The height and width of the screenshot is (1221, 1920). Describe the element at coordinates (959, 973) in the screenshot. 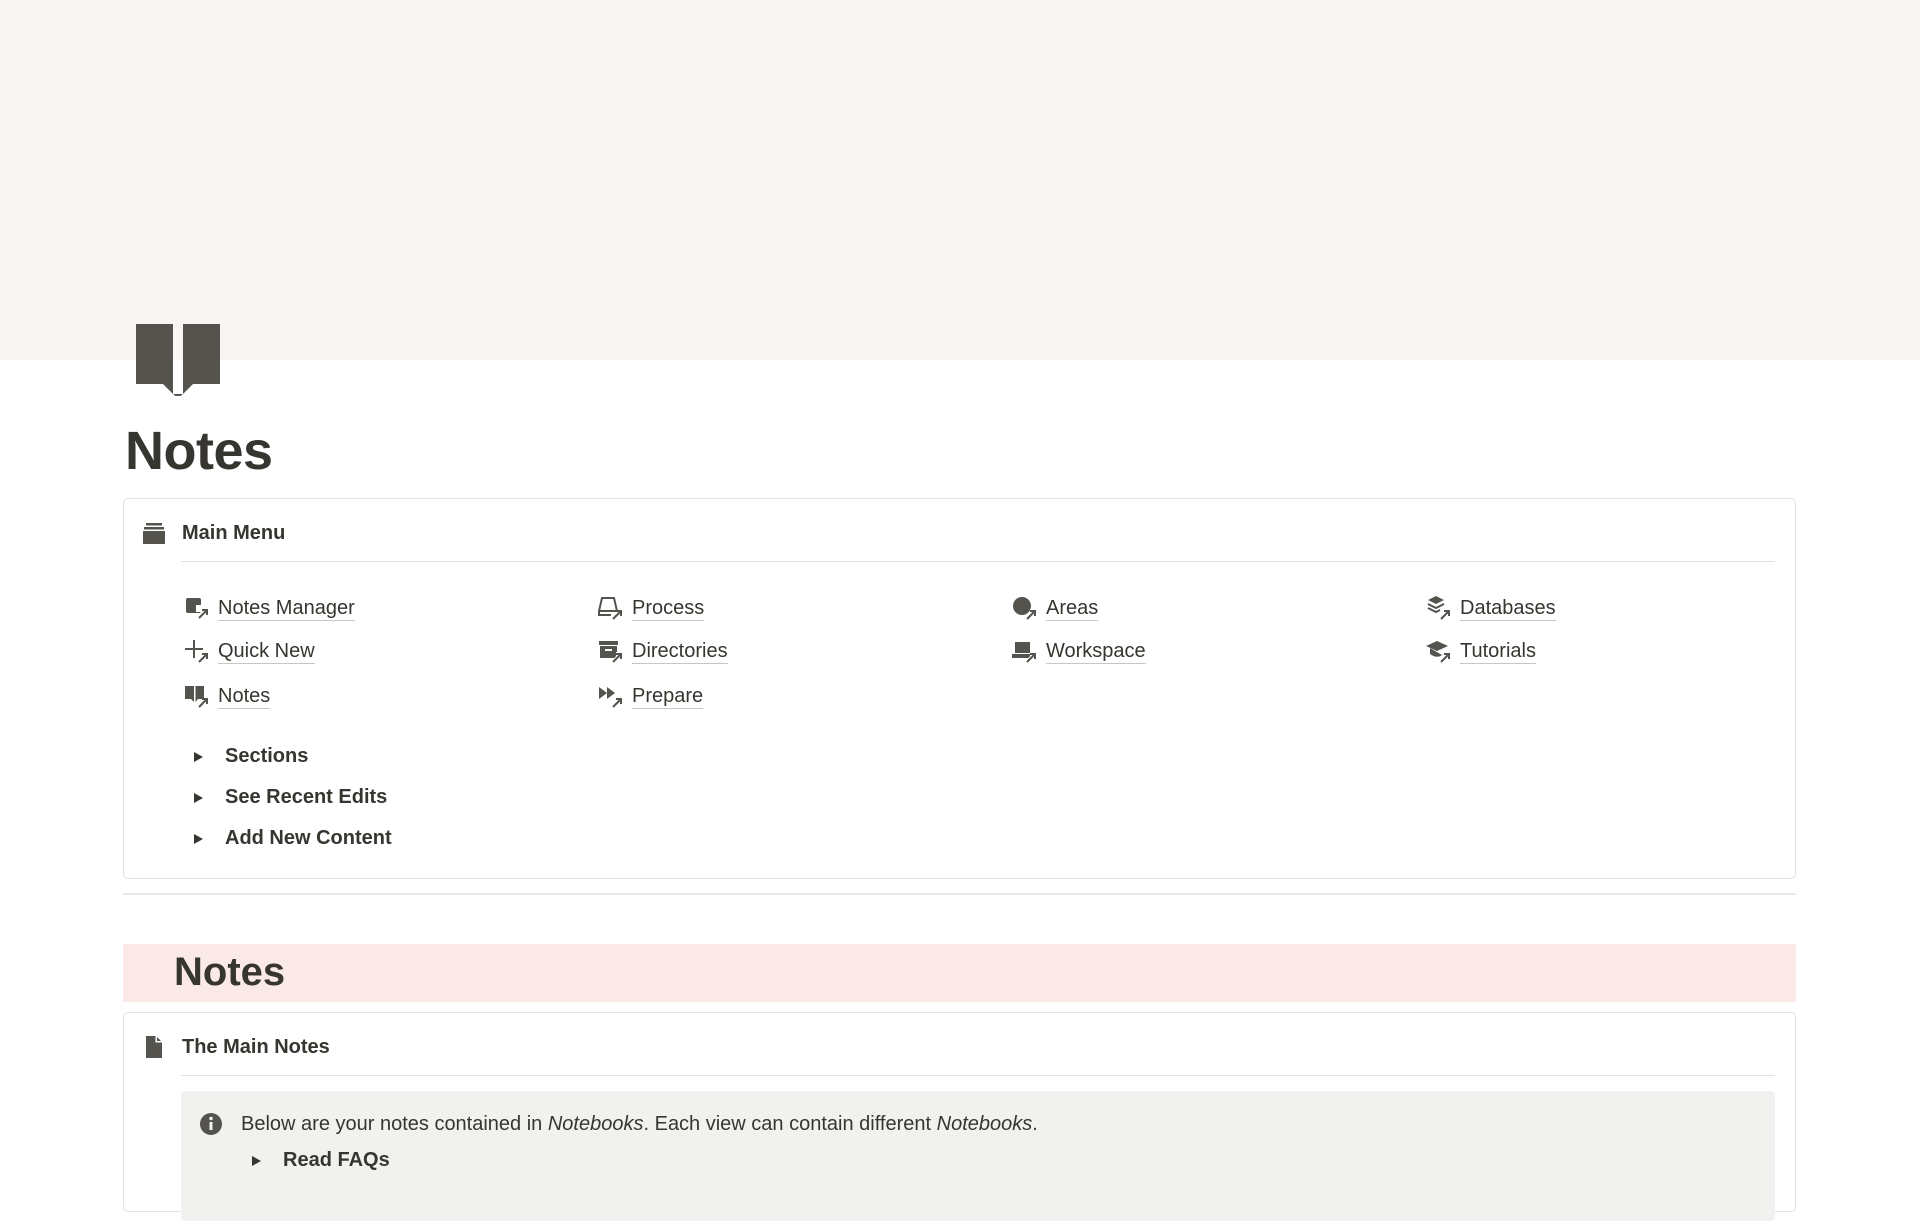

I see `notes-section-heading: Notes` at that location.